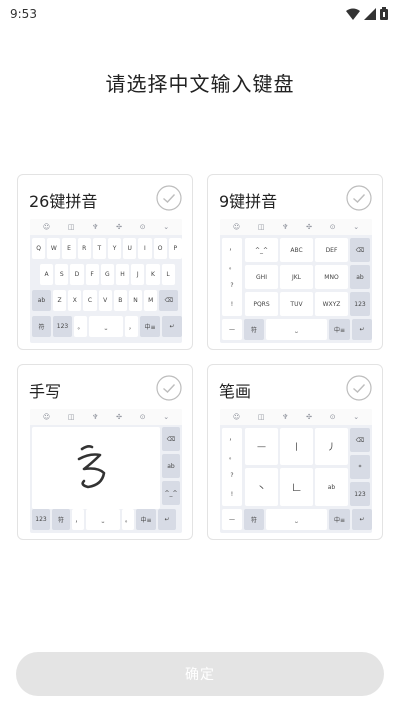 Image resolution: width=400 pixels, height=711 pixels. What do you see at coordinates (261, 250) in the screenshot?
I see `key: ^_^` at bounding box center [261, 250].